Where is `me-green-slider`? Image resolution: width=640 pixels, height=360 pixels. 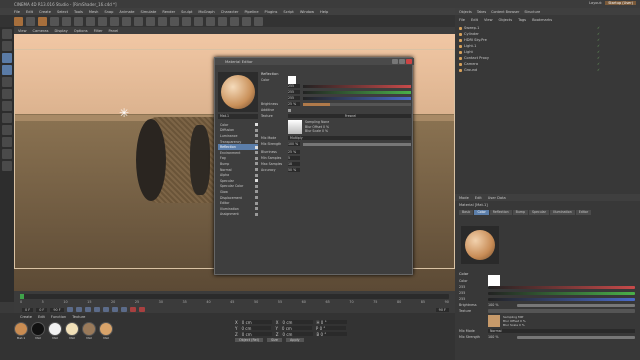
me-green-slider is located at coordinates (357, 92).